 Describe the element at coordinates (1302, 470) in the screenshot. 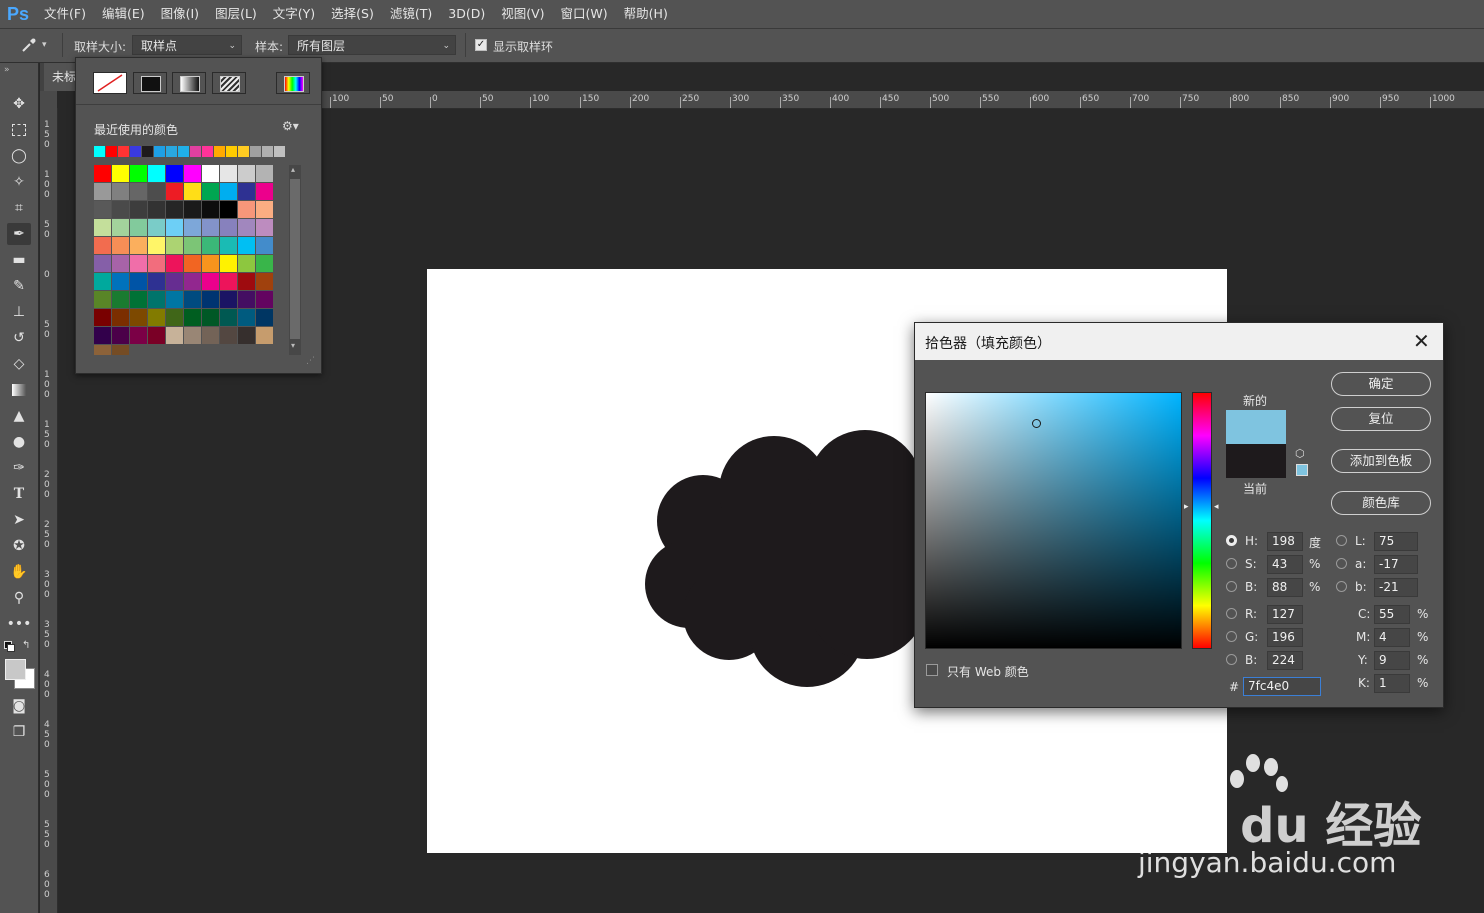

I see `web-safe-color-swatch` at that location.